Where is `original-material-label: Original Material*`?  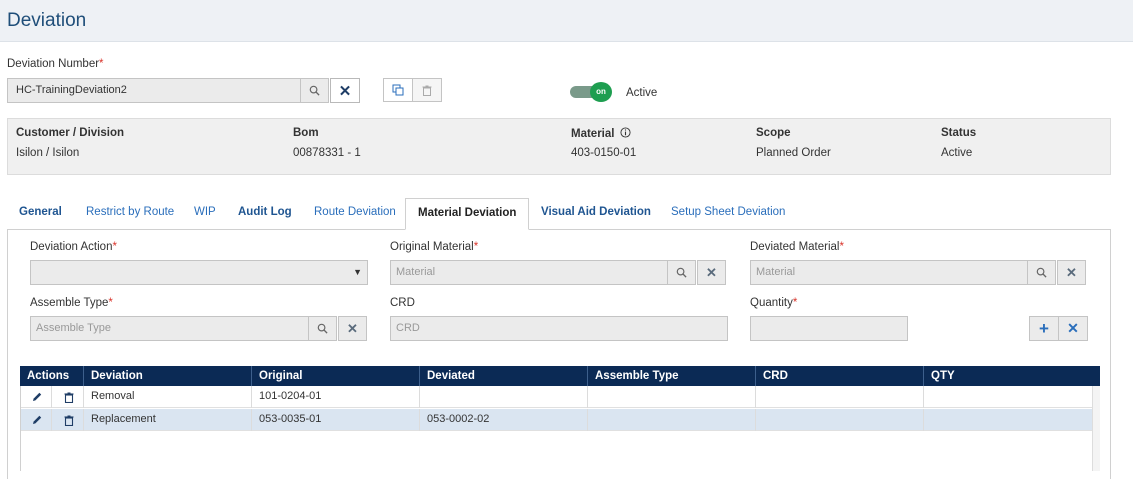 original-material-label: Original Material* is located at coordinates (434, 247).